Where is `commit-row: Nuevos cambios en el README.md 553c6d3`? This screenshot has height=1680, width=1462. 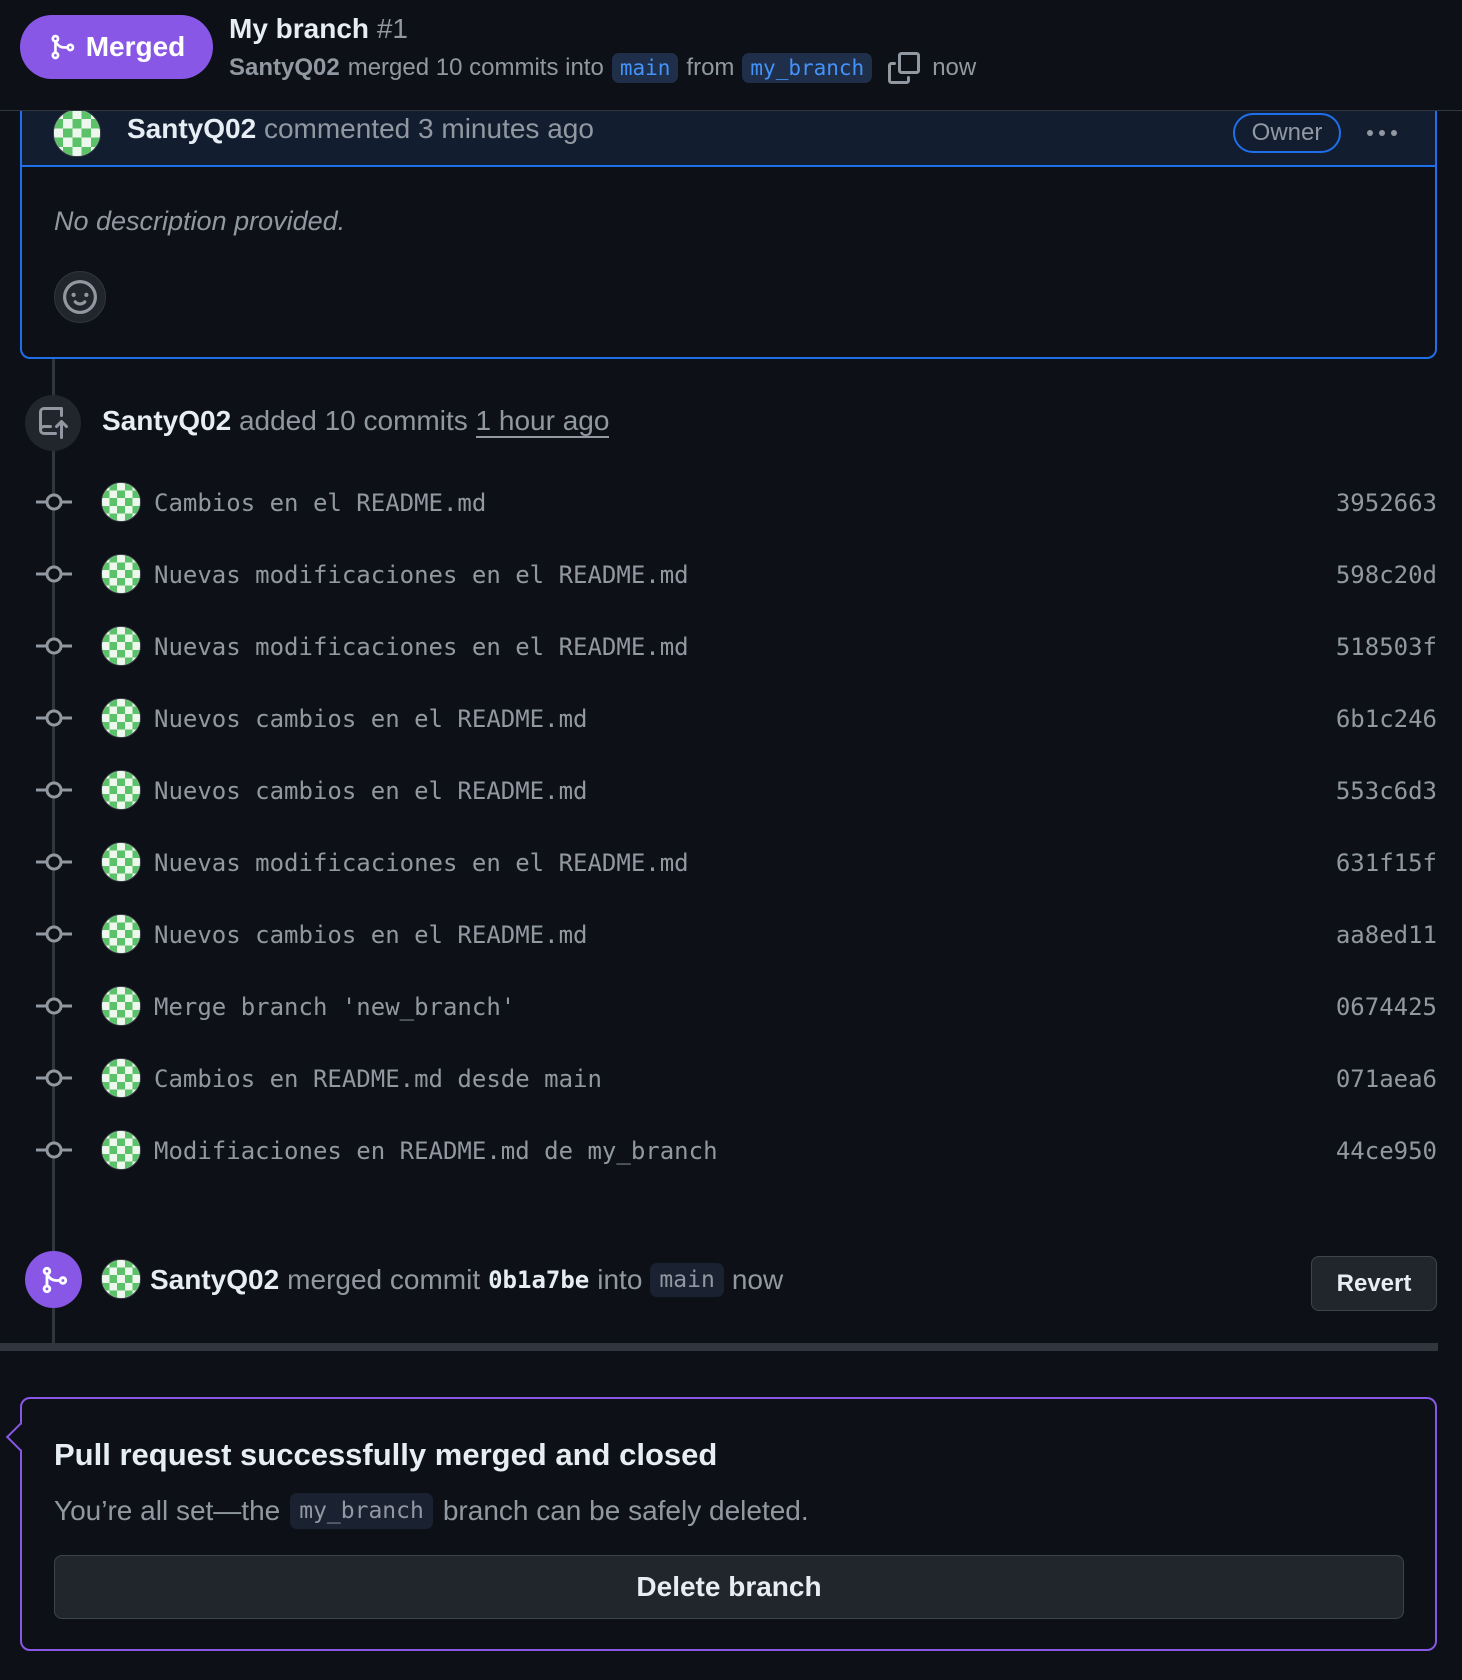 commit-row: Nuevos cambios en el README.md 553c6d3 is located at coordinates (731, 791).